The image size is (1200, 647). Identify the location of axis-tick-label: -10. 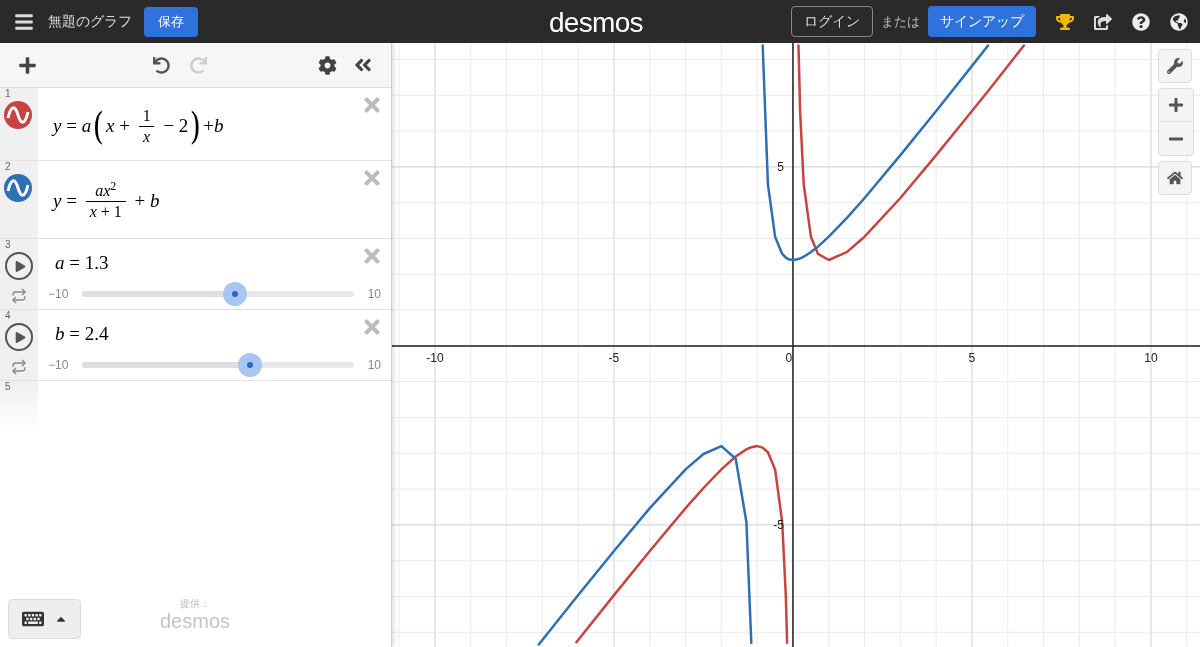
(435, 357).